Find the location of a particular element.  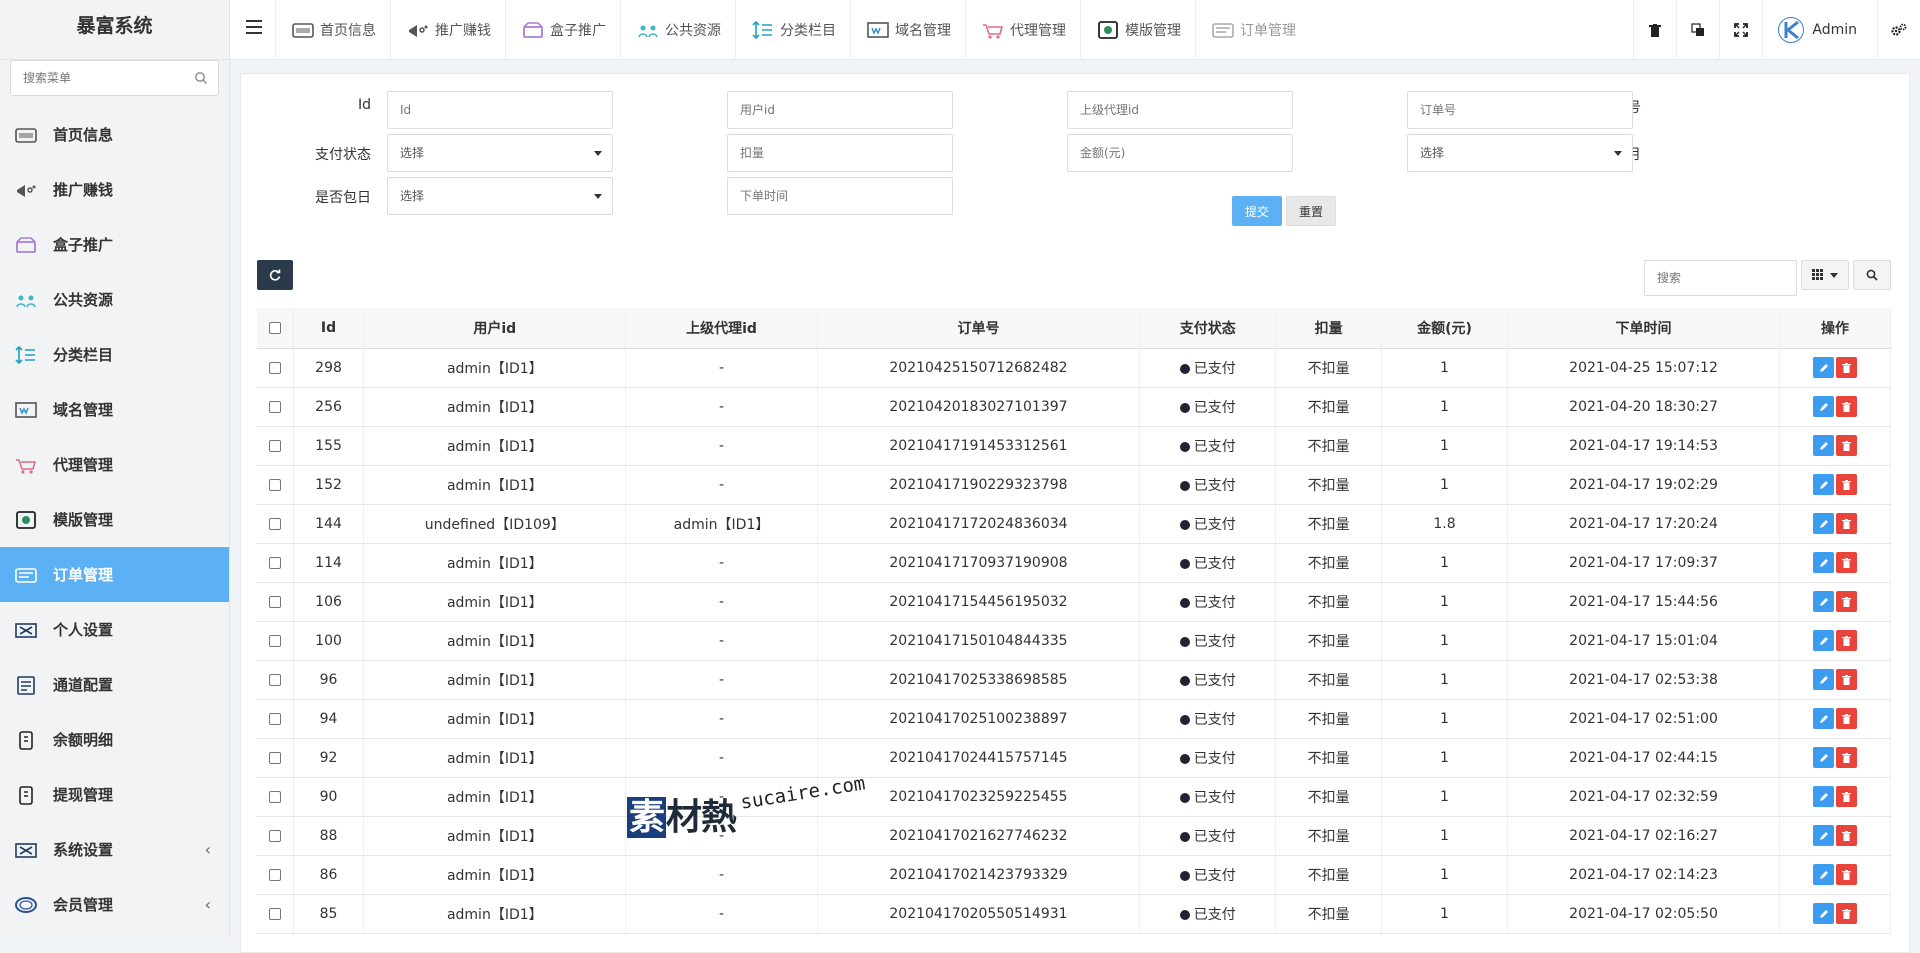

menu-search is located at coordinates (114, 78).